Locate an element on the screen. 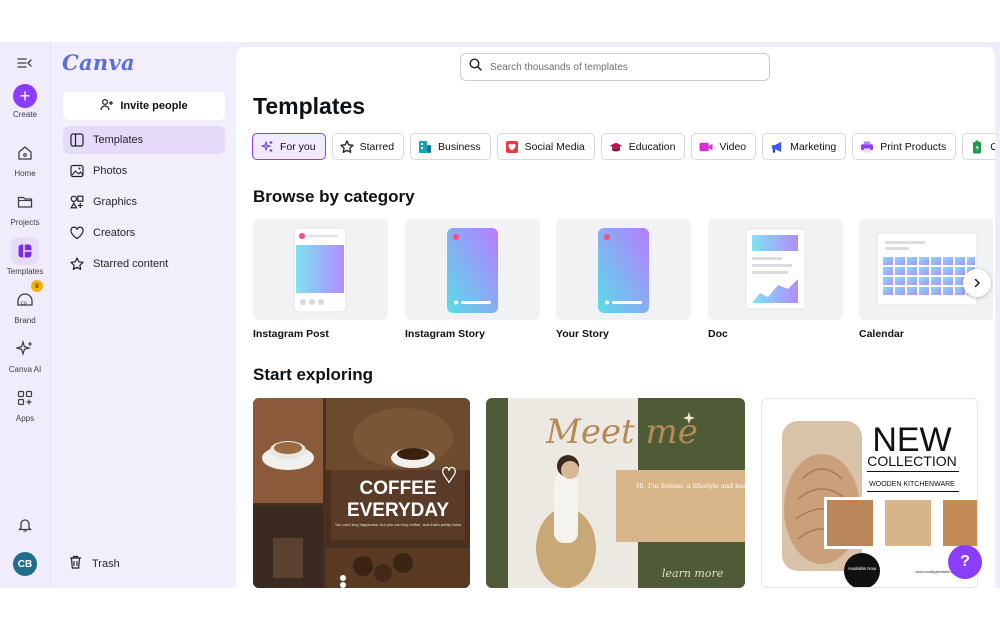 This screenshot has height=630, width=1000. megaphone-icon is located at coordinates (777, 147).